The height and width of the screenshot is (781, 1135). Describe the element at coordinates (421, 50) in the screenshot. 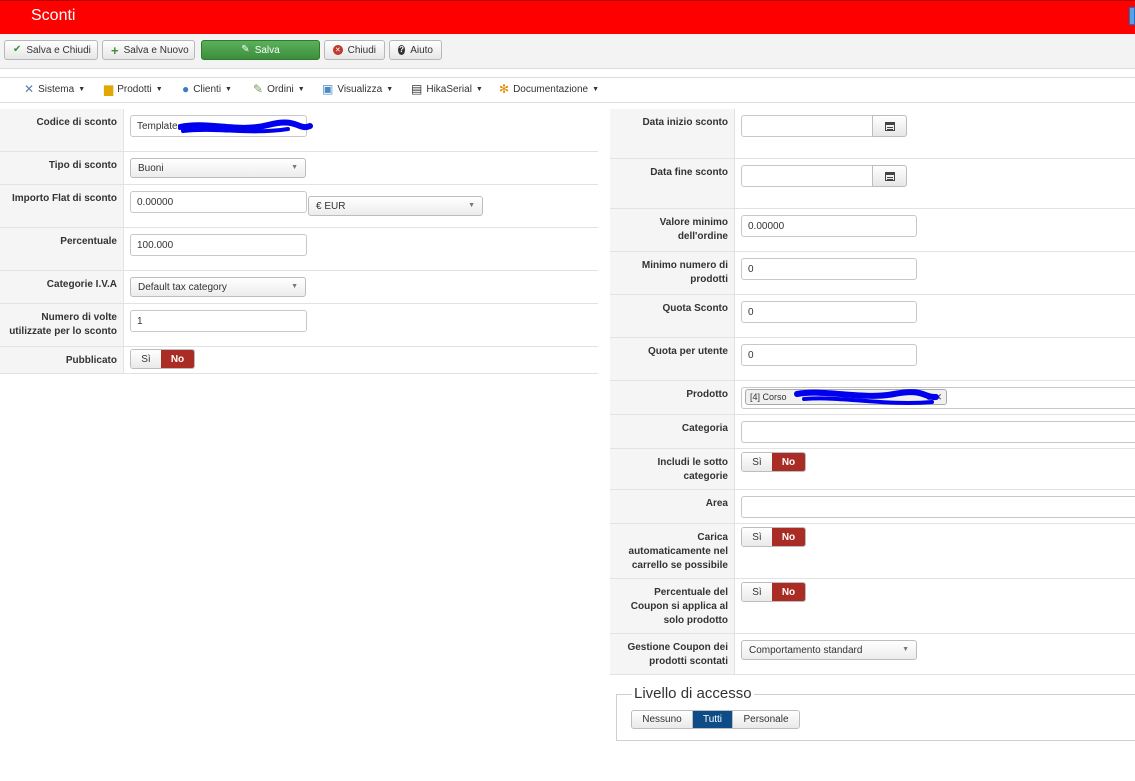

I see `help-label: Aiuto` at that location.